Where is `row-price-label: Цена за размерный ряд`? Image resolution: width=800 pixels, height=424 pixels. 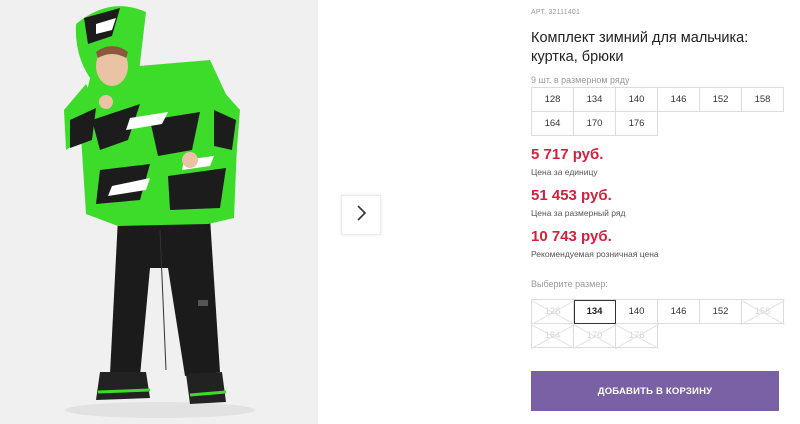
row-price-label: Цена за размерный ряд is located at coordinates (578, 213).